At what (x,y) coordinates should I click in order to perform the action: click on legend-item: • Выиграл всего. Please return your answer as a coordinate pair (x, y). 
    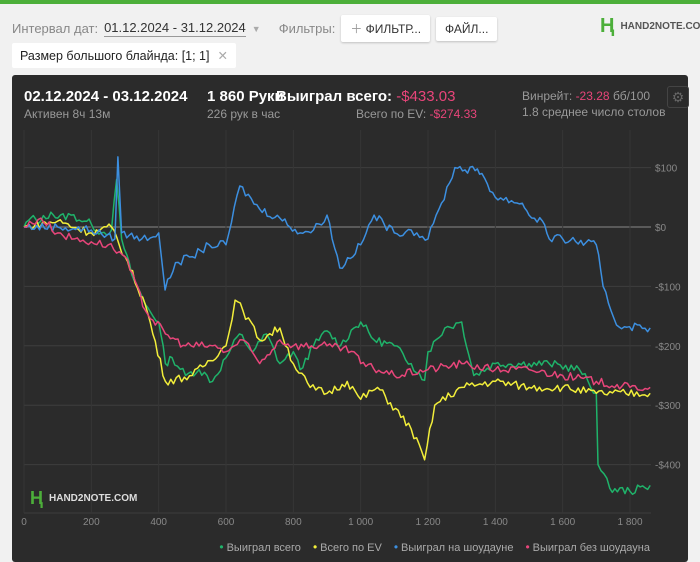
    Looking at the image, I should click on (260, 547).